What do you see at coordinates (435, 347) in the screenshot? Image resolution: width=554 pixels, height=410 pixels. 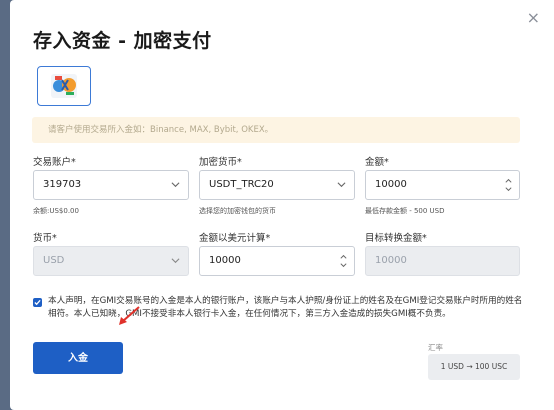 I see `exchange-rate-label: 汇率` at bounding box center [435, 347].